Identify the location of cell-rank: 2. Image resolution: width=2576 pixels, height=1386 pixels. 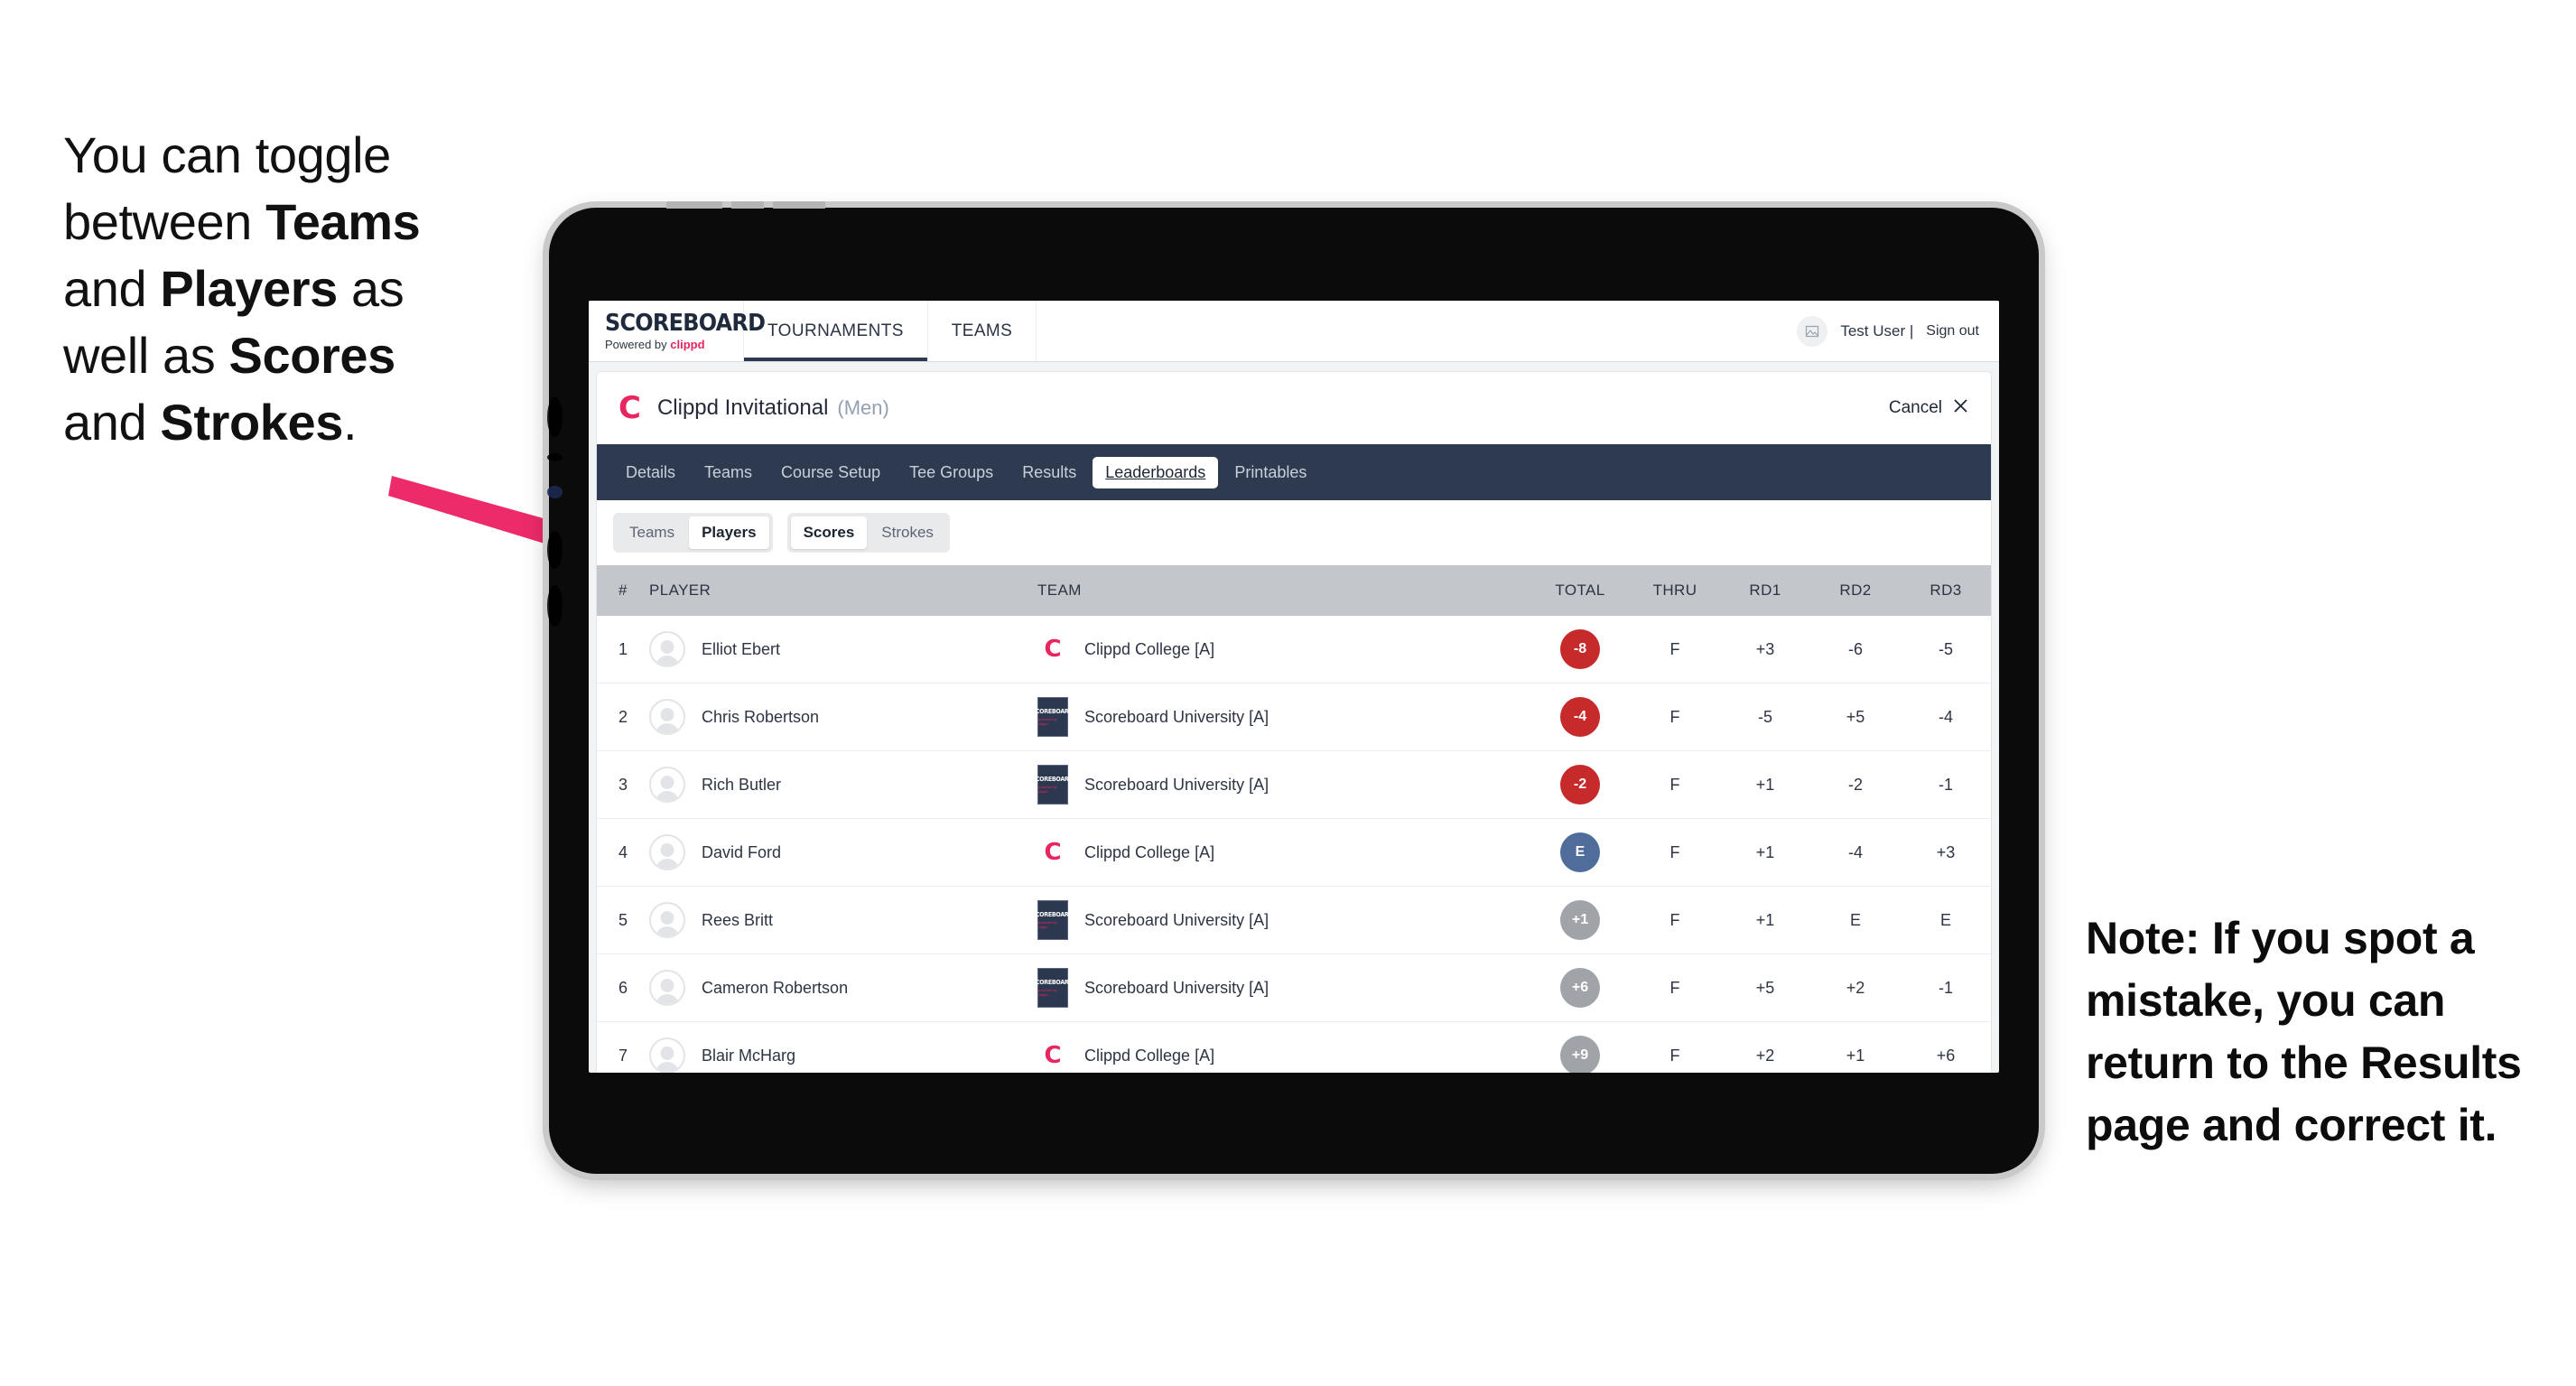
(623, 716).